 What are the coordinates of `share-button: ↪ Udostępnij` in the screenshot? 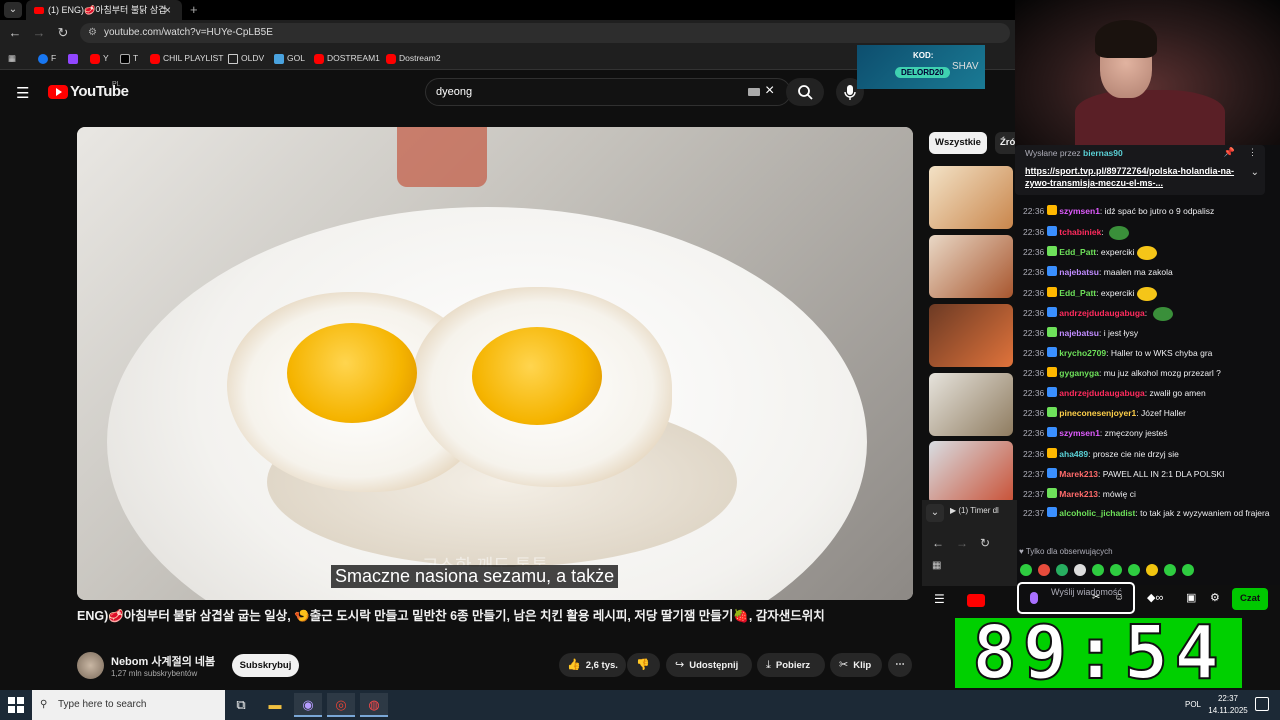 It's located at (709, 665).